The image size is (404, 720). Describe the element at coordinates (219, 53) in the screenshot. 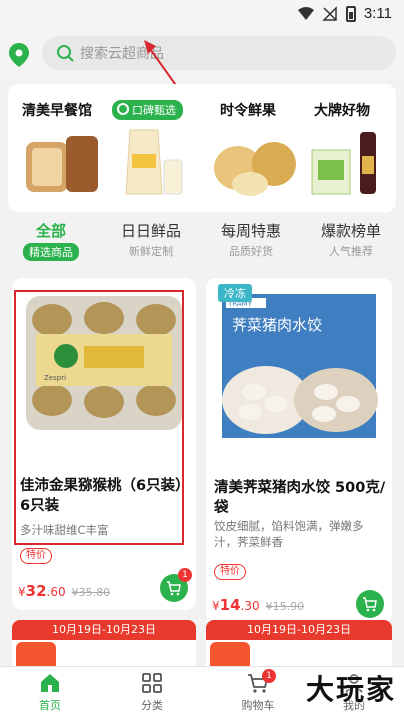

I see `search-bar: 搜索云超商品` at that location.